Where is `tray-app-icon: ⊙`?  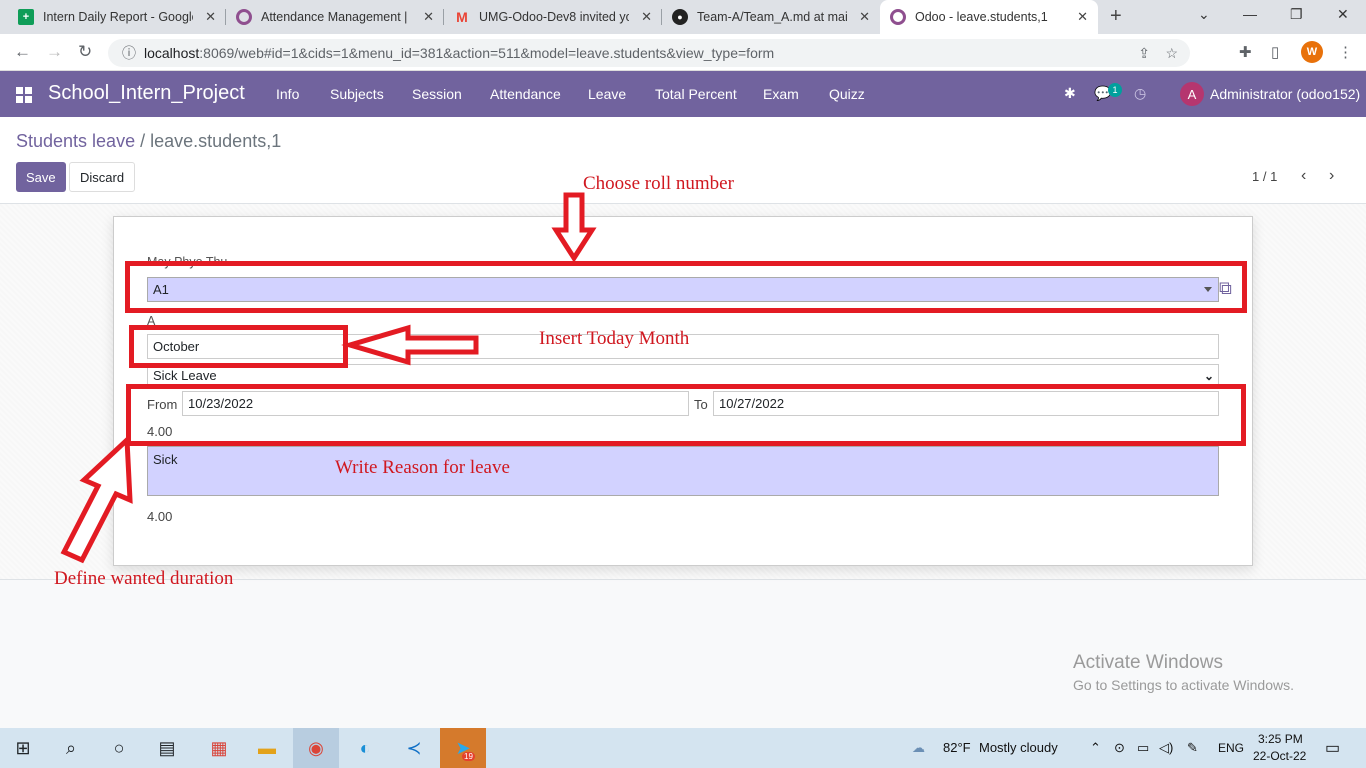
tray-app-icon: ⊙ is located at coordinates (1119, 748).